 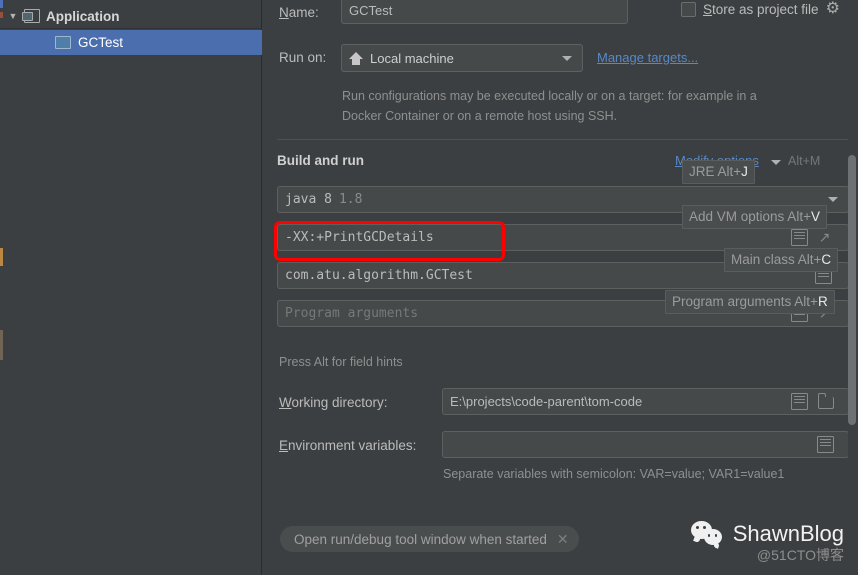 I want to click on tip-vm-options: Add VM options Alt+ V, so click(x=754, y=217).